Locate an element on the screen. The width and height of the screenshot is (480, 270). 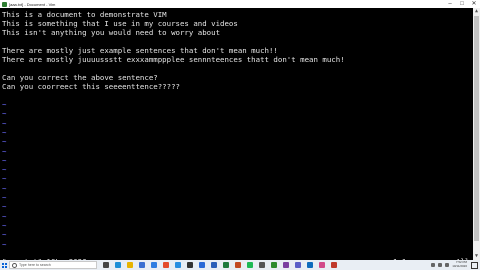
vim-icon is located at coordinates (274, 265).